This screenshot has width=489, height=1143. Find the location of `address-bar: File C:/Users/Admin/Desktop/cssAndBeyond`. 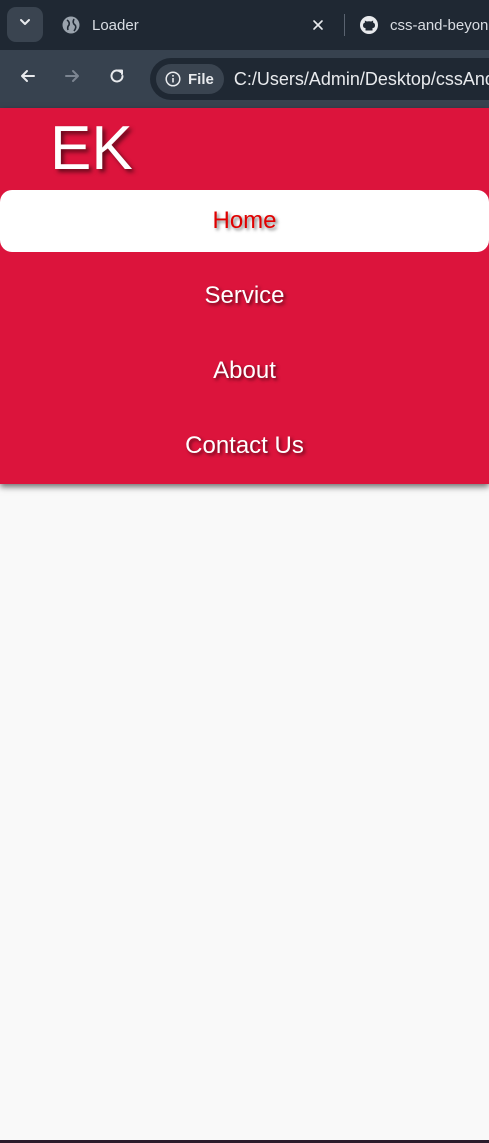

address-bar: File C:/Users/Admin/Desktop/cssAndBeyond is located at coordinates (319, 79).